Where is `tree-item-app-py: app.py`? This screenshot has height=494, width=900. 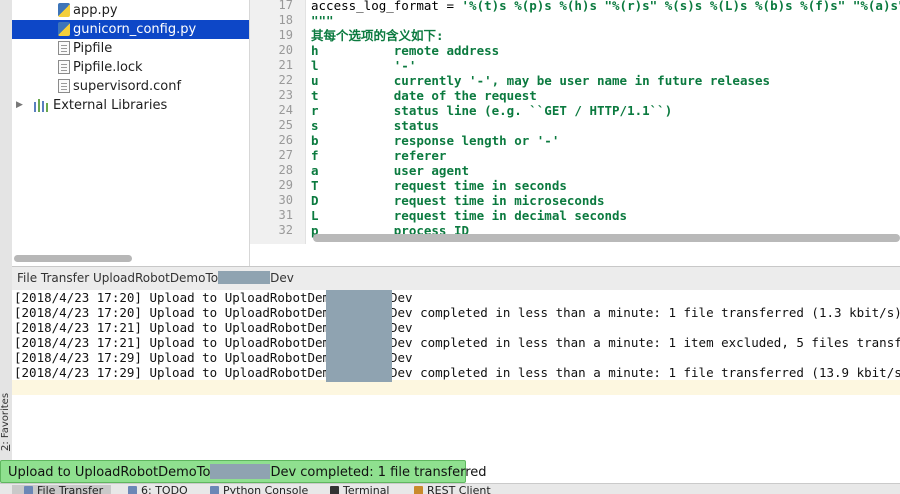
tree-item-app-py: app.py is located at coordinates (130, 10).